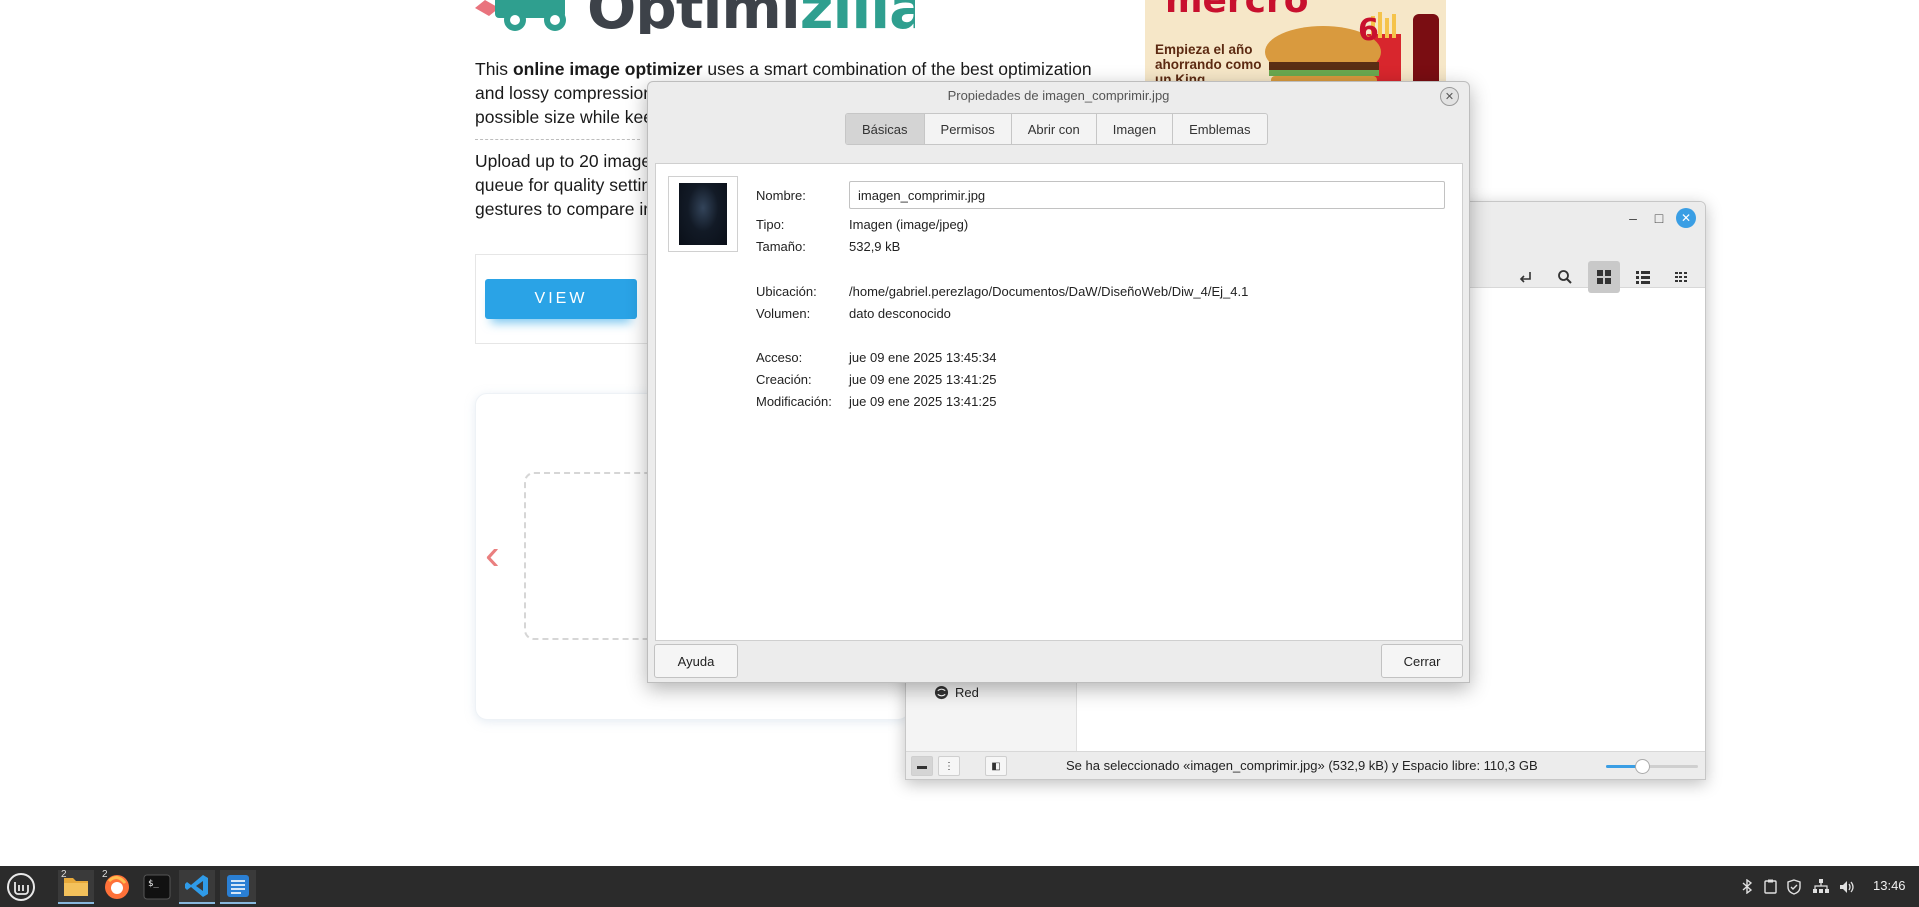 This screenshot has height=907, width=1919. I want to click on tab-imagen: Imagen, so click(1135, 129).